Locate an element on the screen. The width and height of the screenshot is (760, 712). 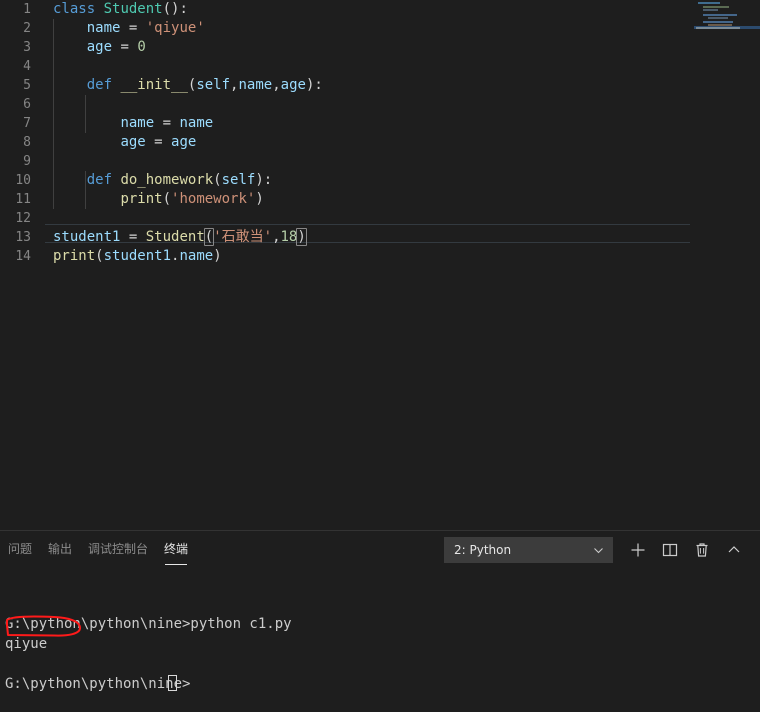
code-line: 12 is located at coordinates (380, 218).